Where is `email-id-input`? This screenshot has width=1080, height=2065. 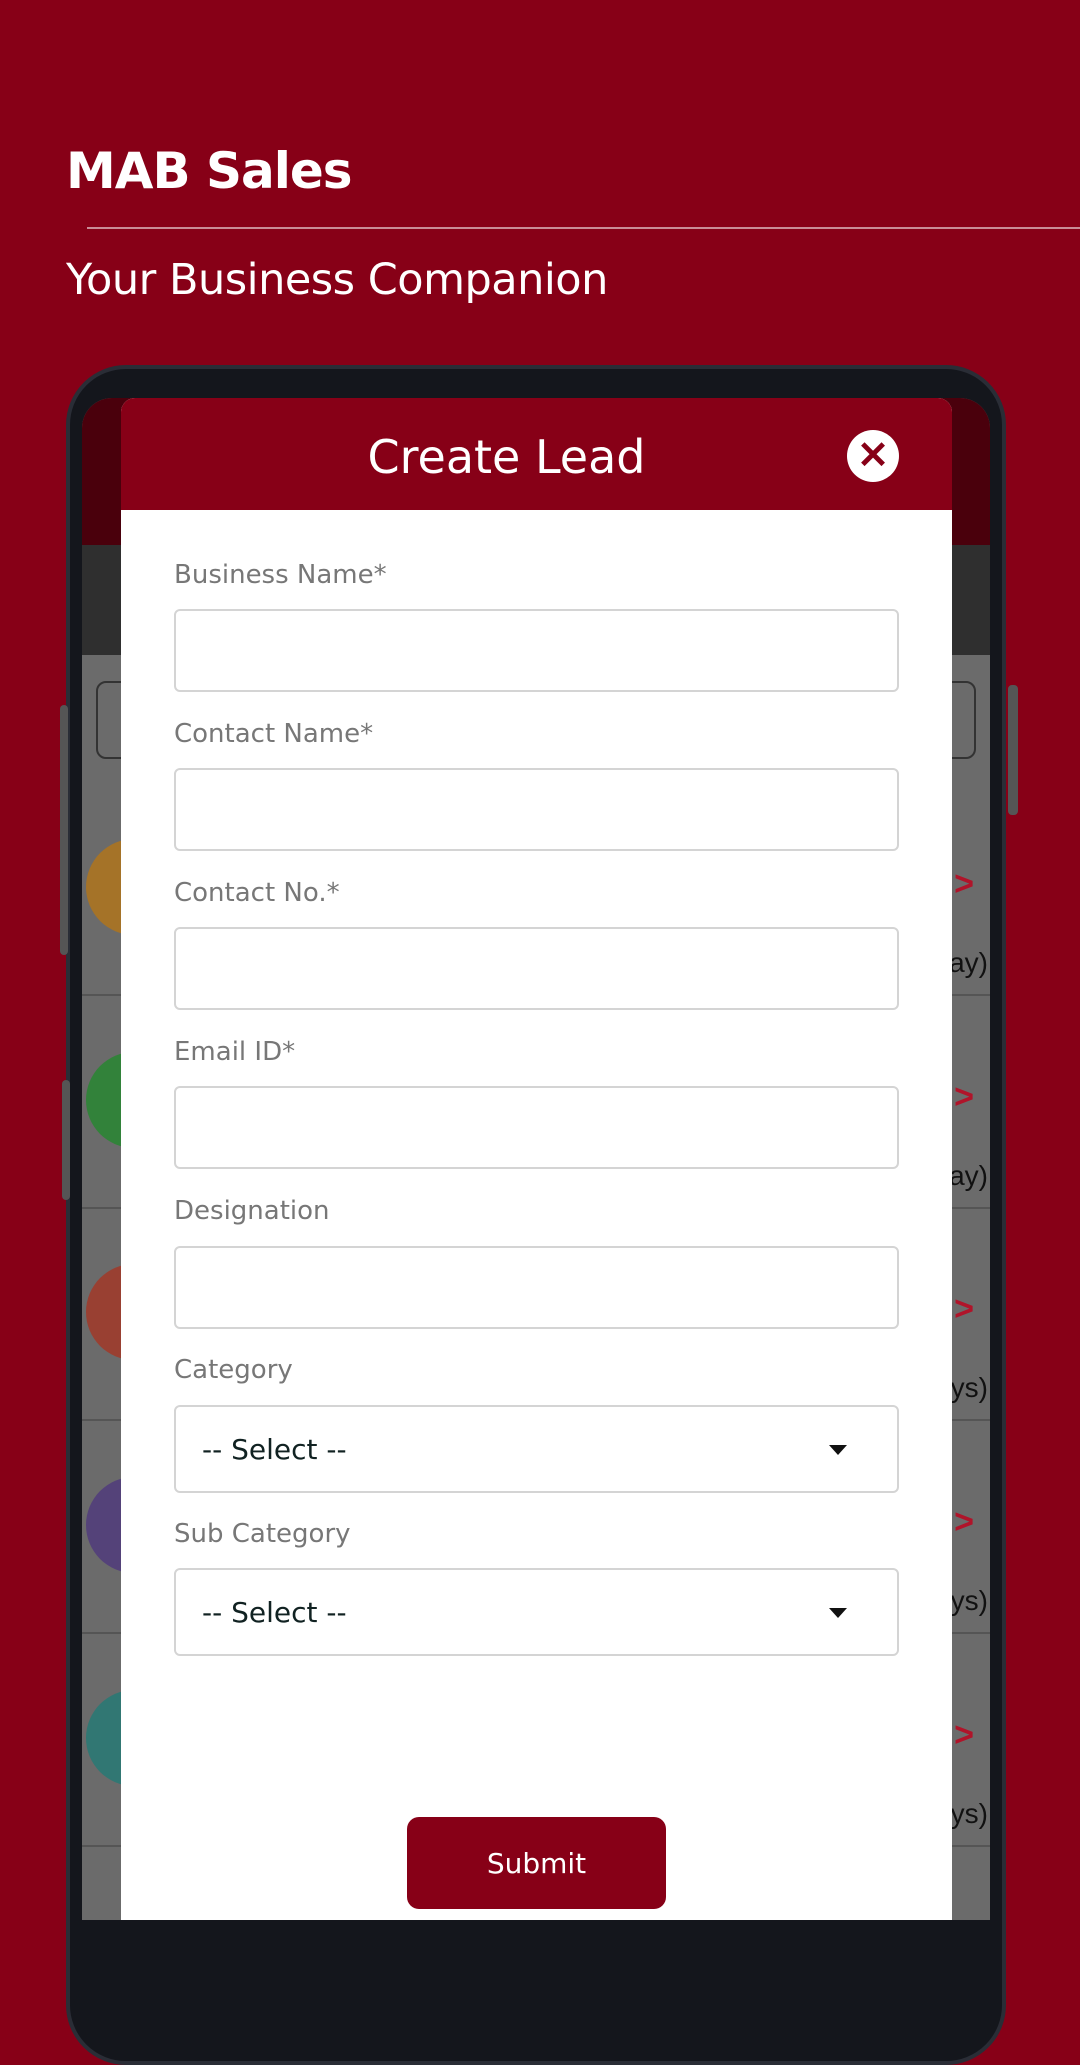 email-id-input is located at coordinates (536, 1127).